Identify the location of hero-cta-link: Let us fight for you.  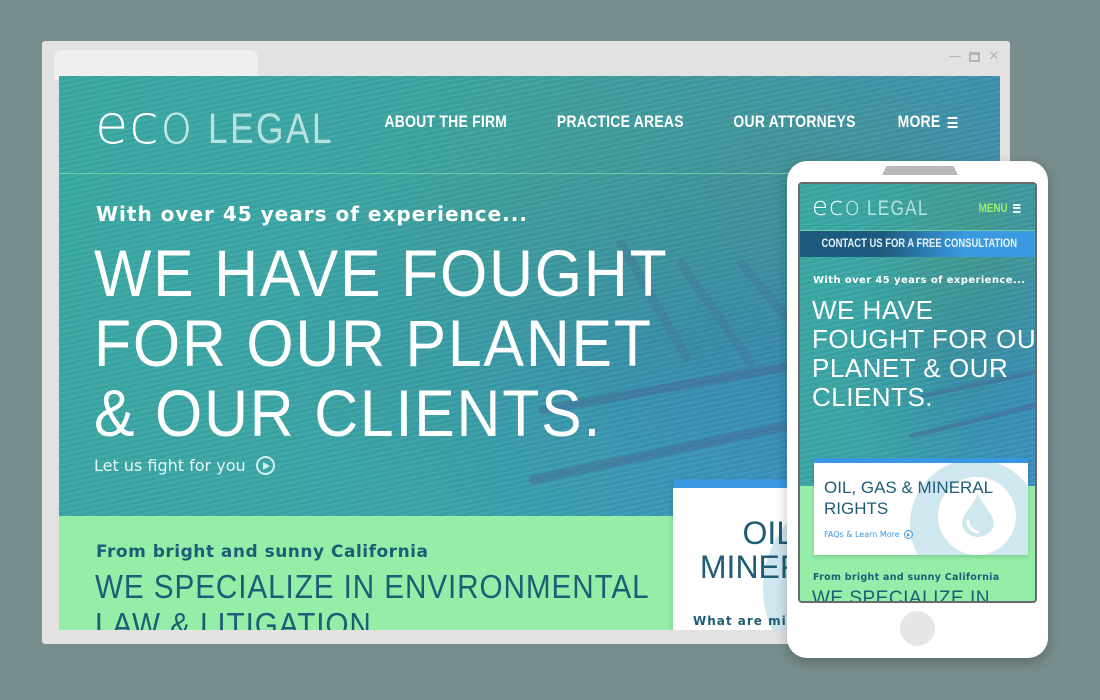
(184, 465).